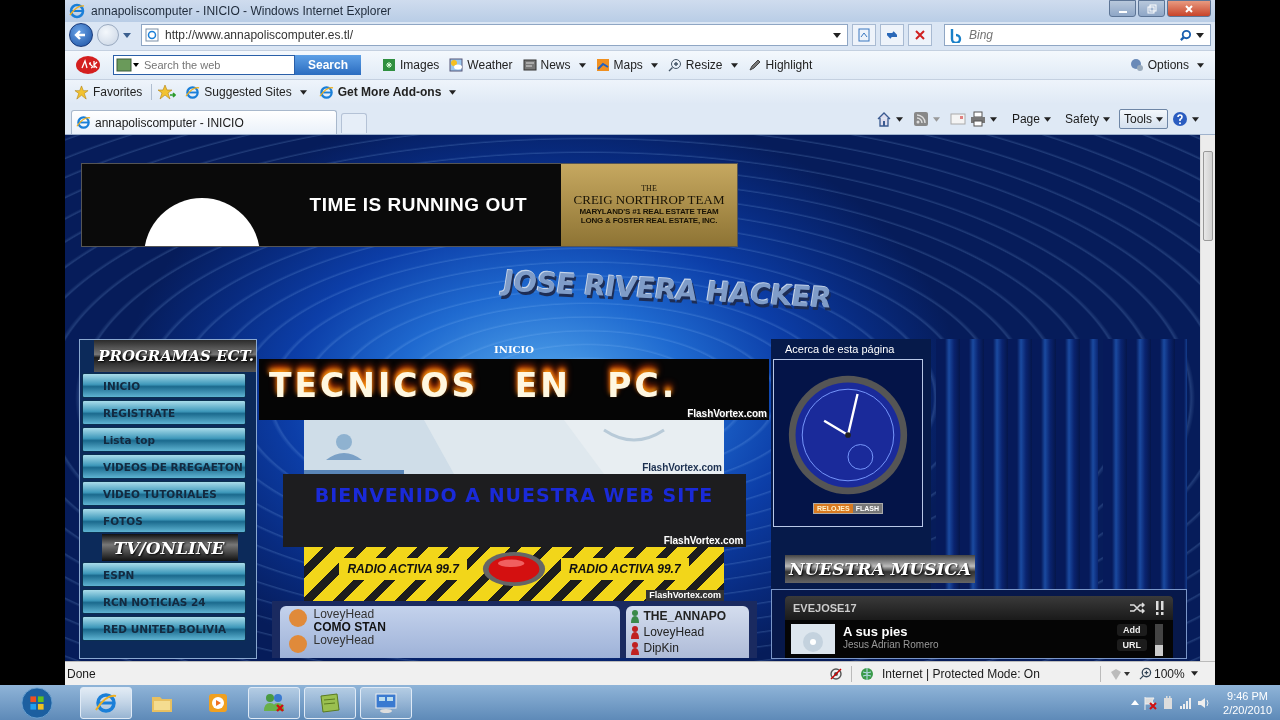 This screenshot has height=720, width=1280. Describe the element at coordinates (1131, 630) in the screenshot. I see `add-button: Add` at that location.